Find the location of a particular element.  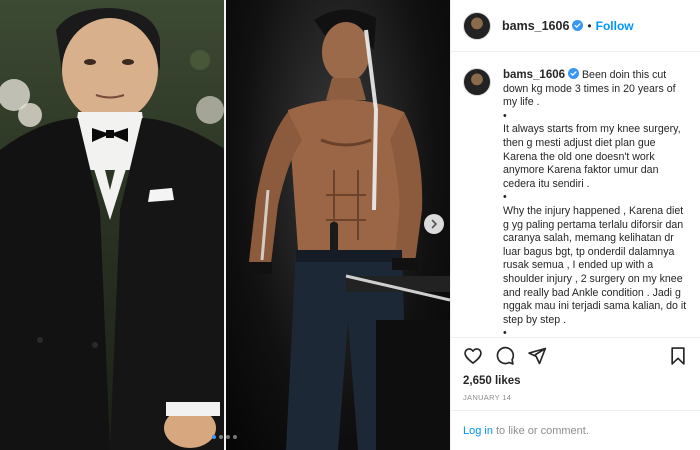

carousel-next-button is located at coordinates (434, 224).